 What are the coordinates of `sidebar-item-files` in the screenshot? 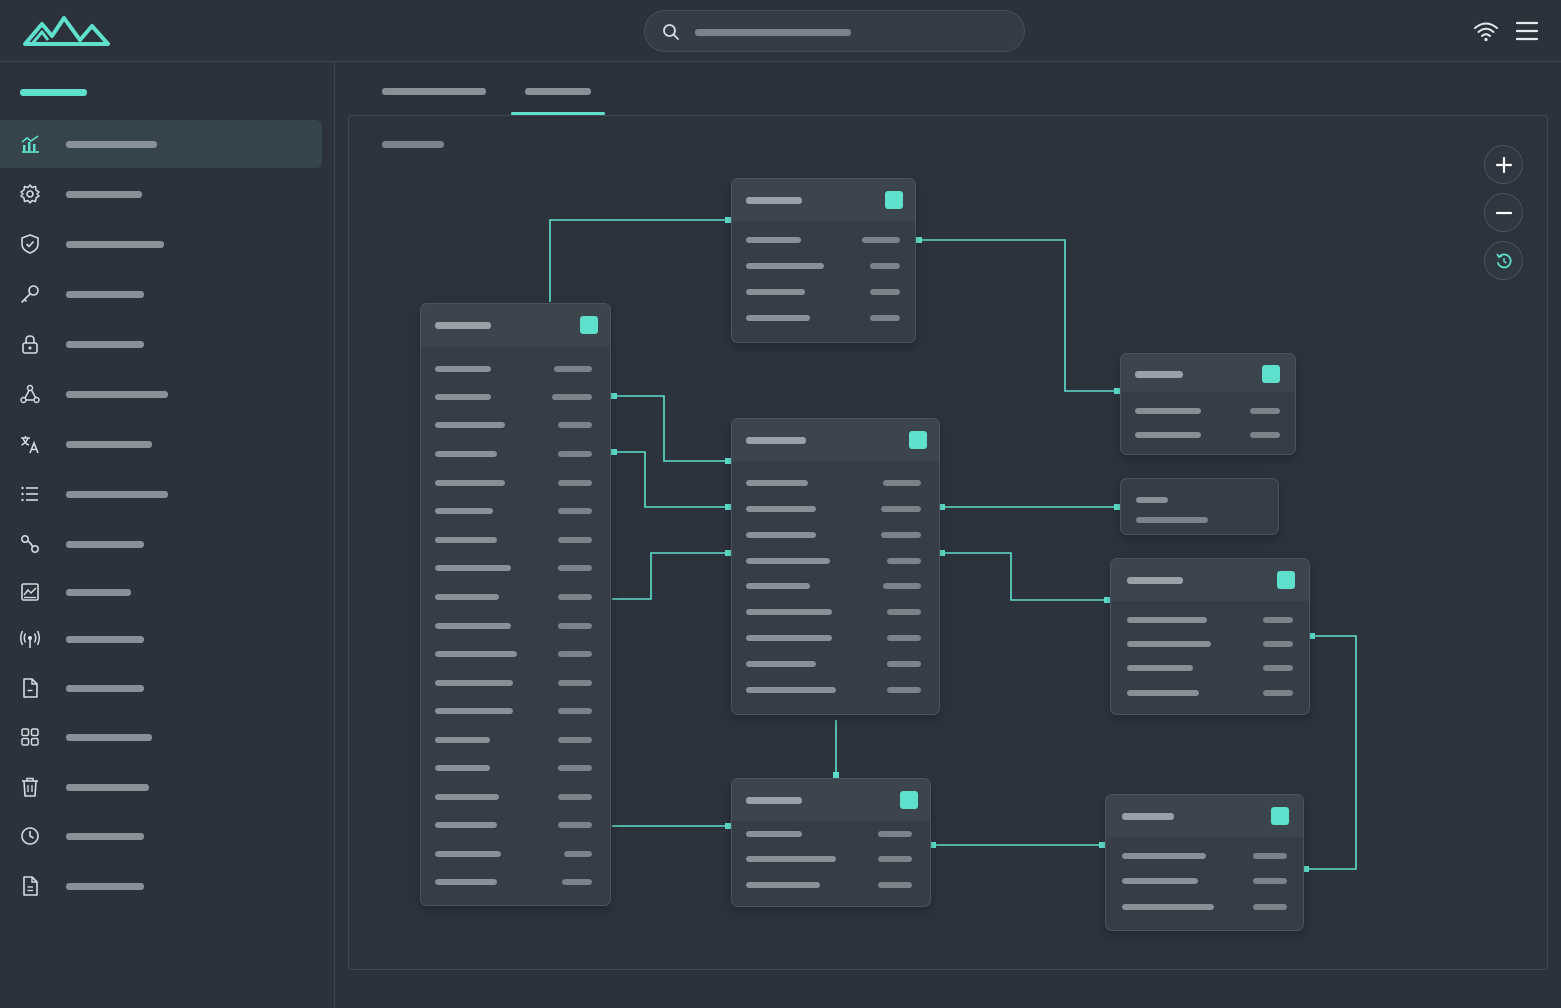 It's located at (161, 688).